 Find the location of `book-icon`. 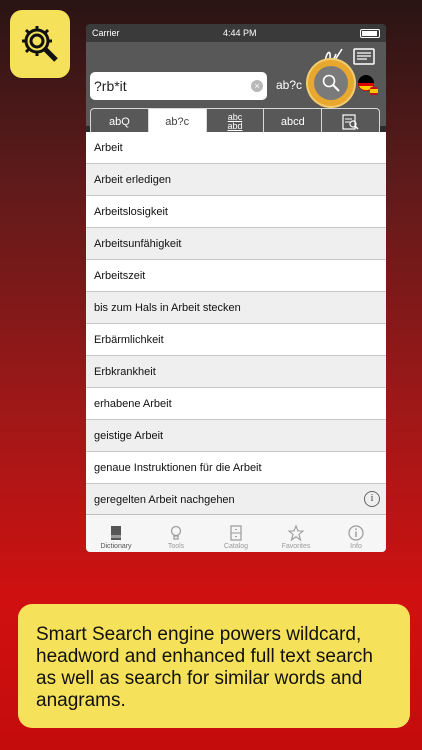

book-icon is located at coordinates (116, 533).